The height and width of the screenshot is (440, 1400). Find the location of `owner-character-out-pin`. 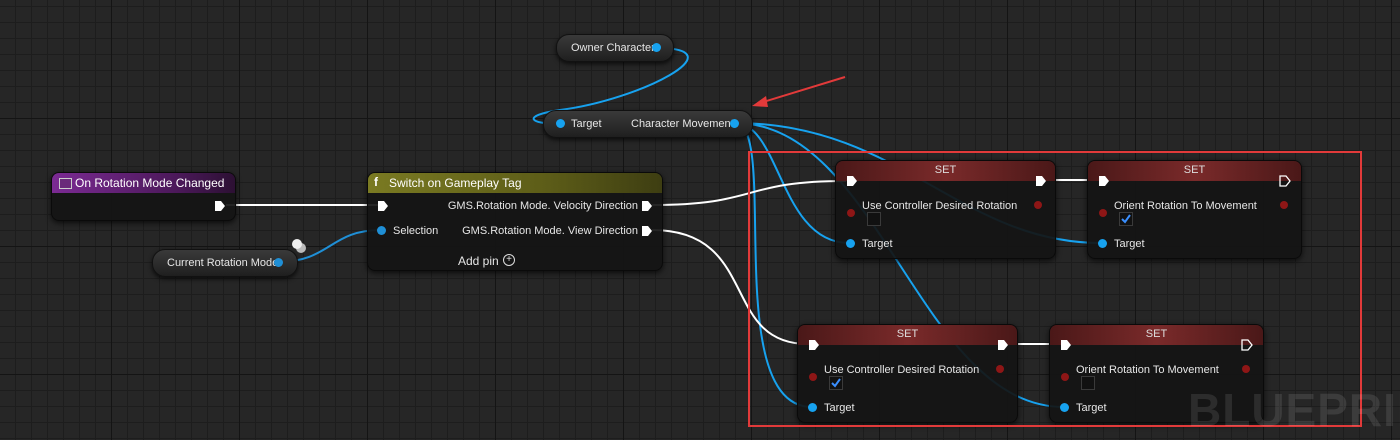

owner-character-out-pin is located at coordinates (656, 47).